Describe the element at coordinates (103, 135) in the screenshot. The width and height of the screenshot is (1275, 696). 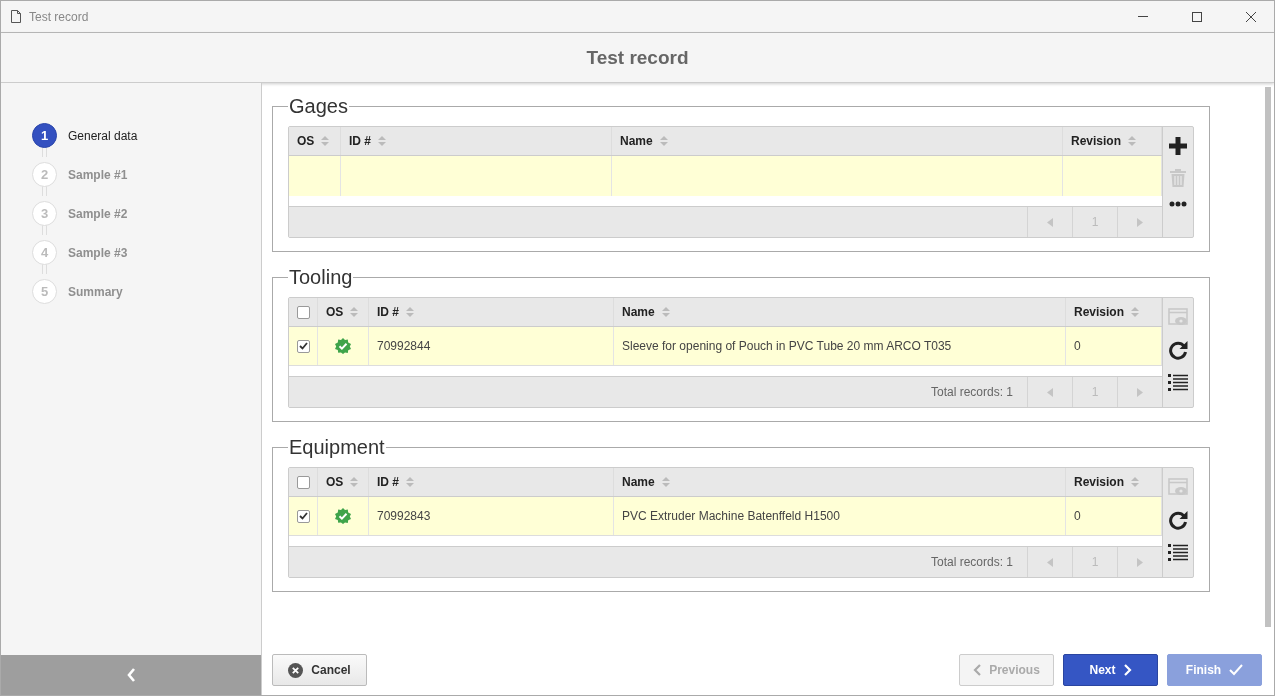
I see `step-label: General data` at that location.